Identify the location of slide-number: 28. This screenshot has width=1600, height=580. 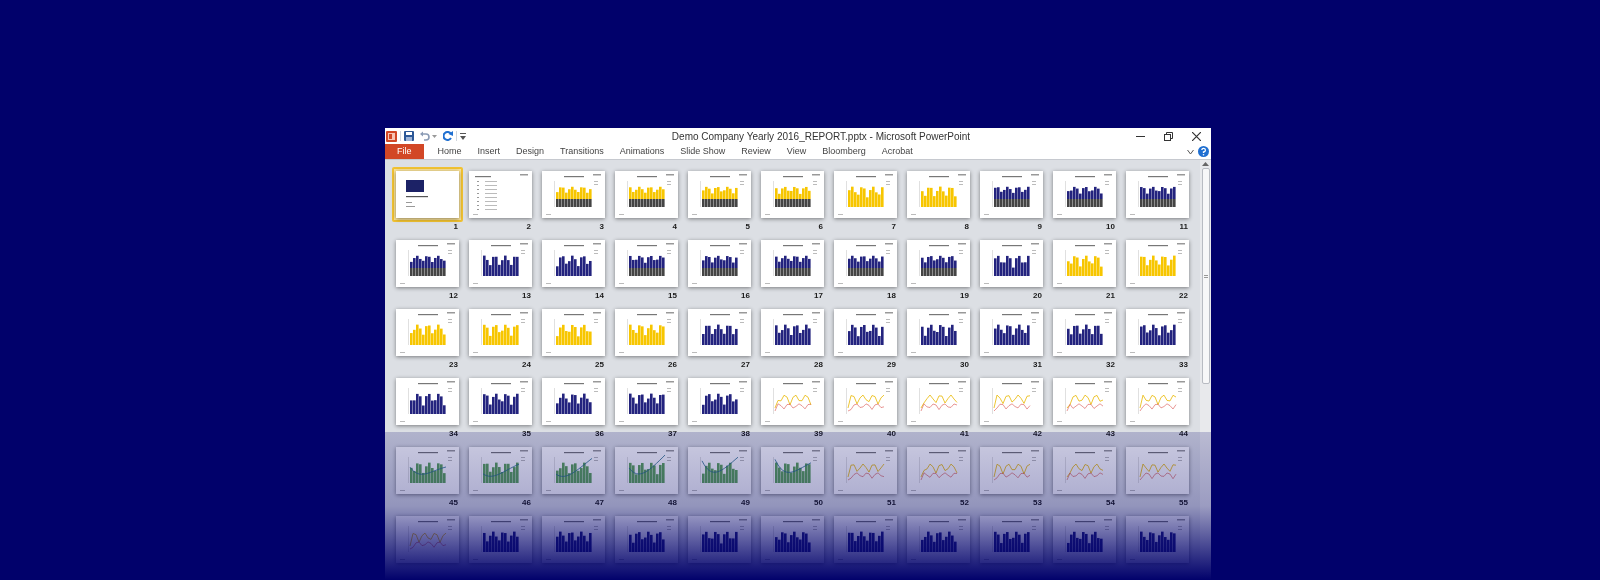
(818, 365).